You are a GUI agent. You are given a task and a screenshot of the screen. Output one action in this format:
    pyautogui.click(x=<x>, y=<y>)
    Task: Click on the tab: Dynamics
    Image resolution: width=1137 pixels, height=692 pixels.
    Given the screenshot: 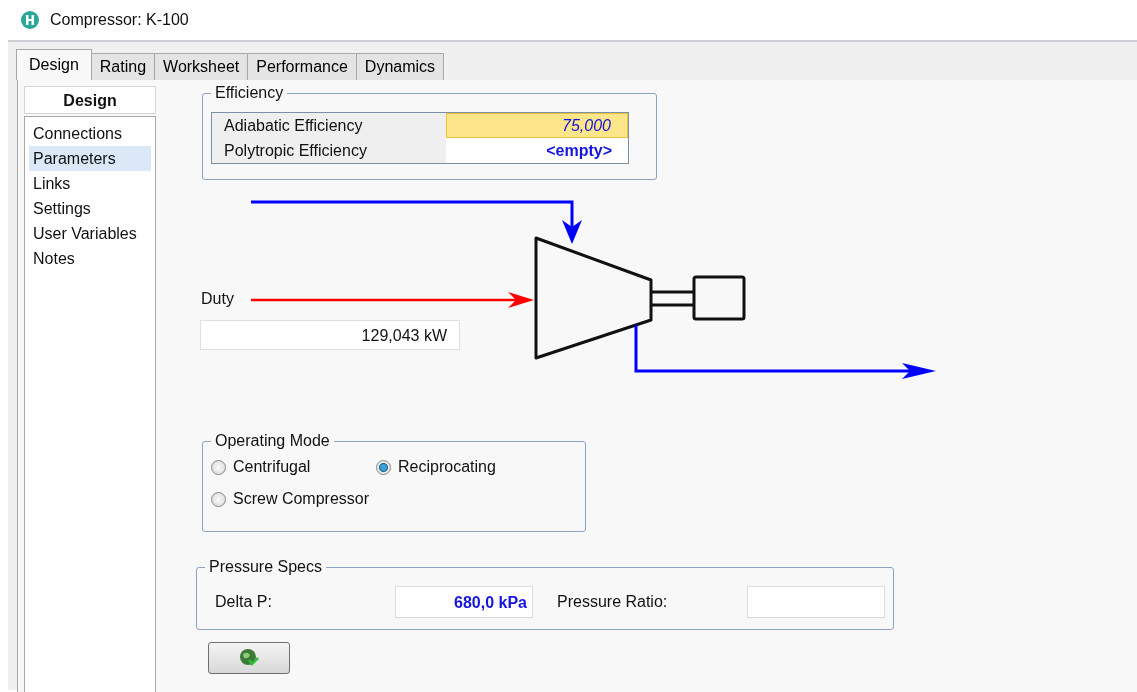 What is the action you would take?
    pyautogui.click(x=400, y=66)
    